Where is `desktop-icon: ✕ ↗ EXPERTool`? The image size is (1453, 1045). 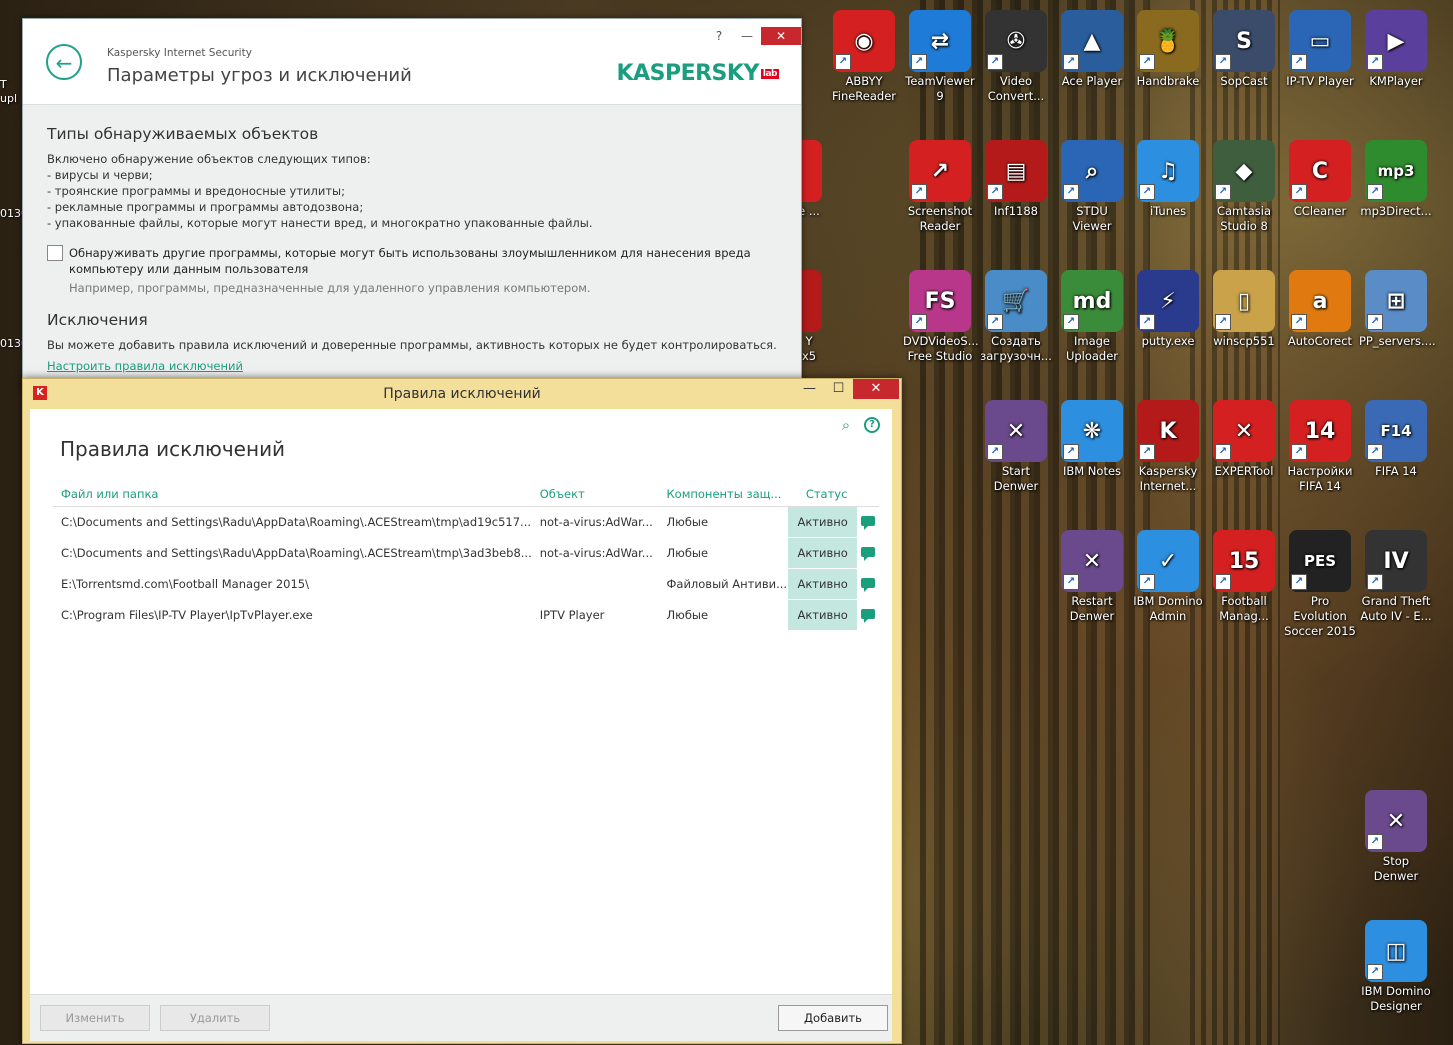 desktop-icon: ✕ ↗ EXPERTool is located at coordinates (1244, 439).